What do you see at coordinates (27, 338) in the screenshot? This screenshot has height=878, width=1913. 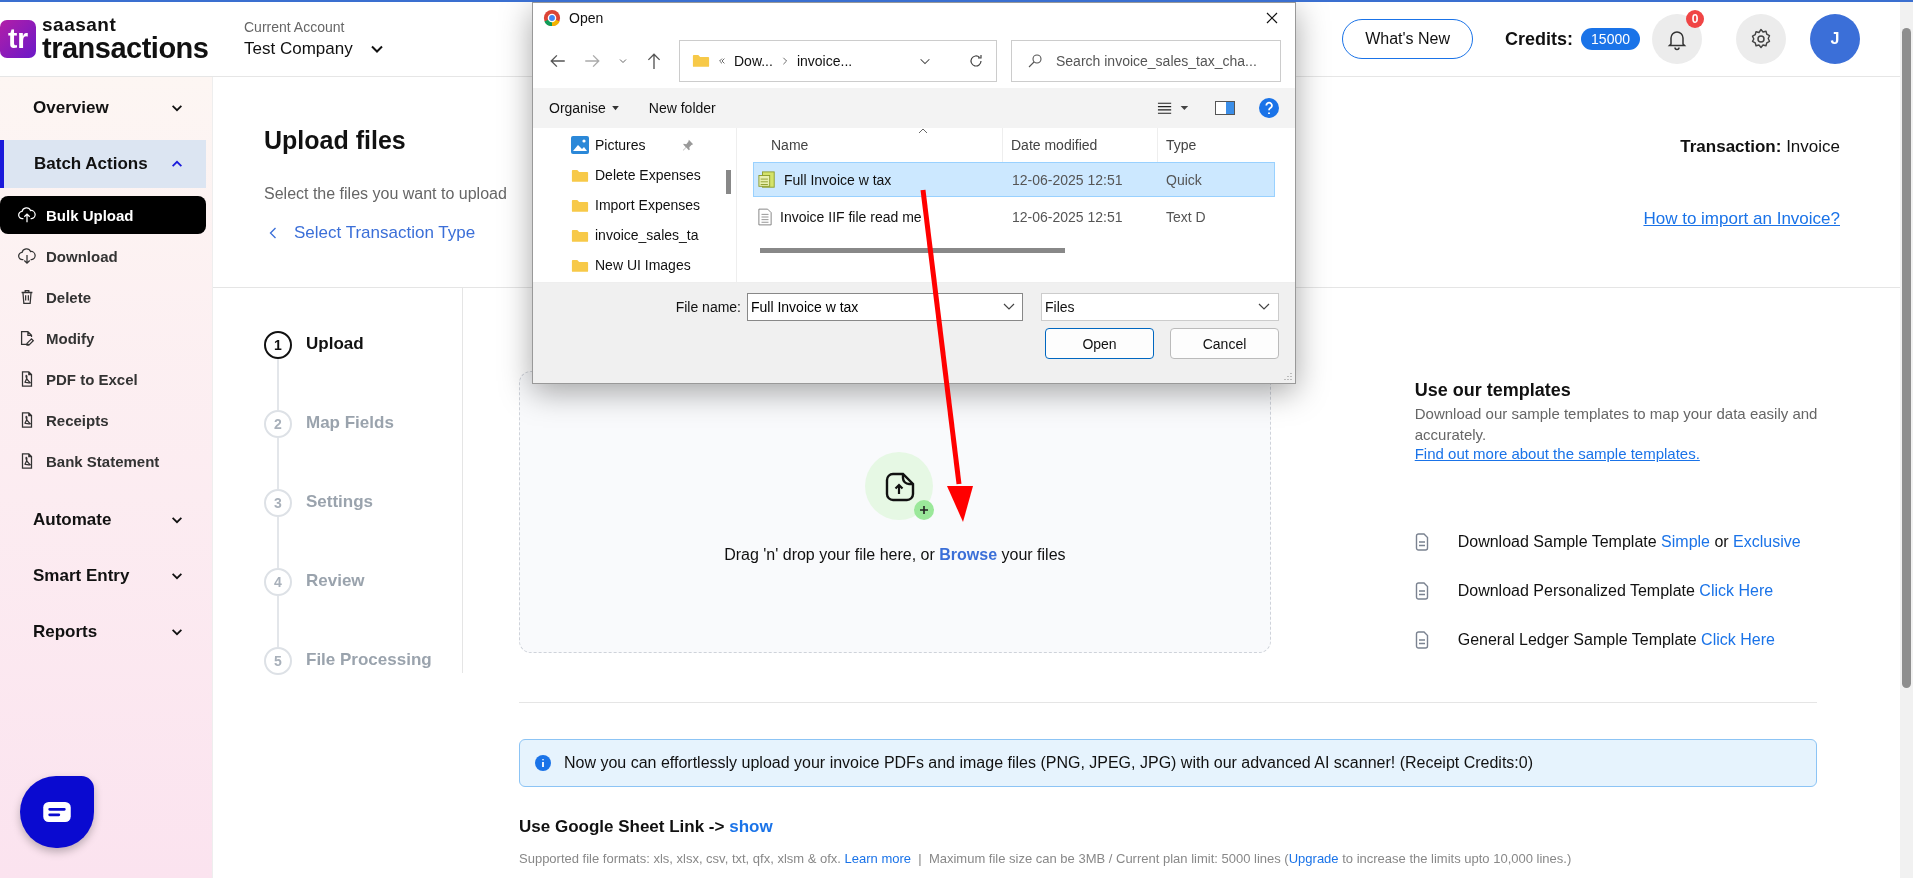 I see `document-pen-icon` at bounding box center [27, 338].